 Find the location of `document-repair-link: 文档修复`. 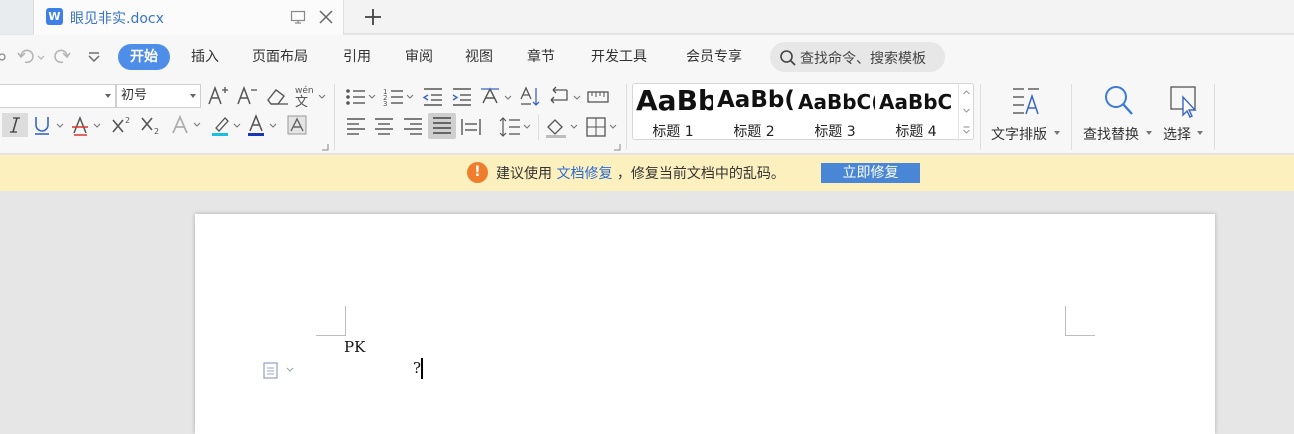

document-repair-link: 文档修复 is located at coordinates (584, 174).